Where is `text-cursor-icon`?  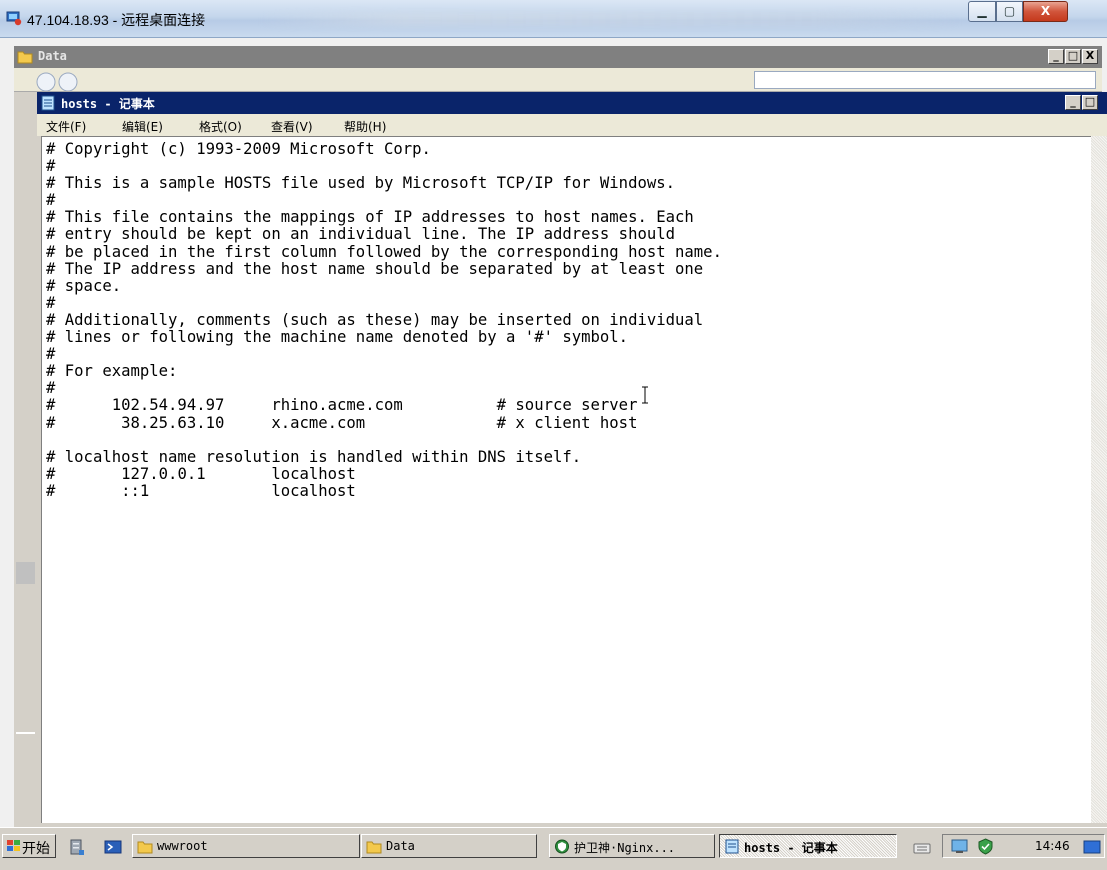 text-cursor-icon is located at coordinates (645, 395).